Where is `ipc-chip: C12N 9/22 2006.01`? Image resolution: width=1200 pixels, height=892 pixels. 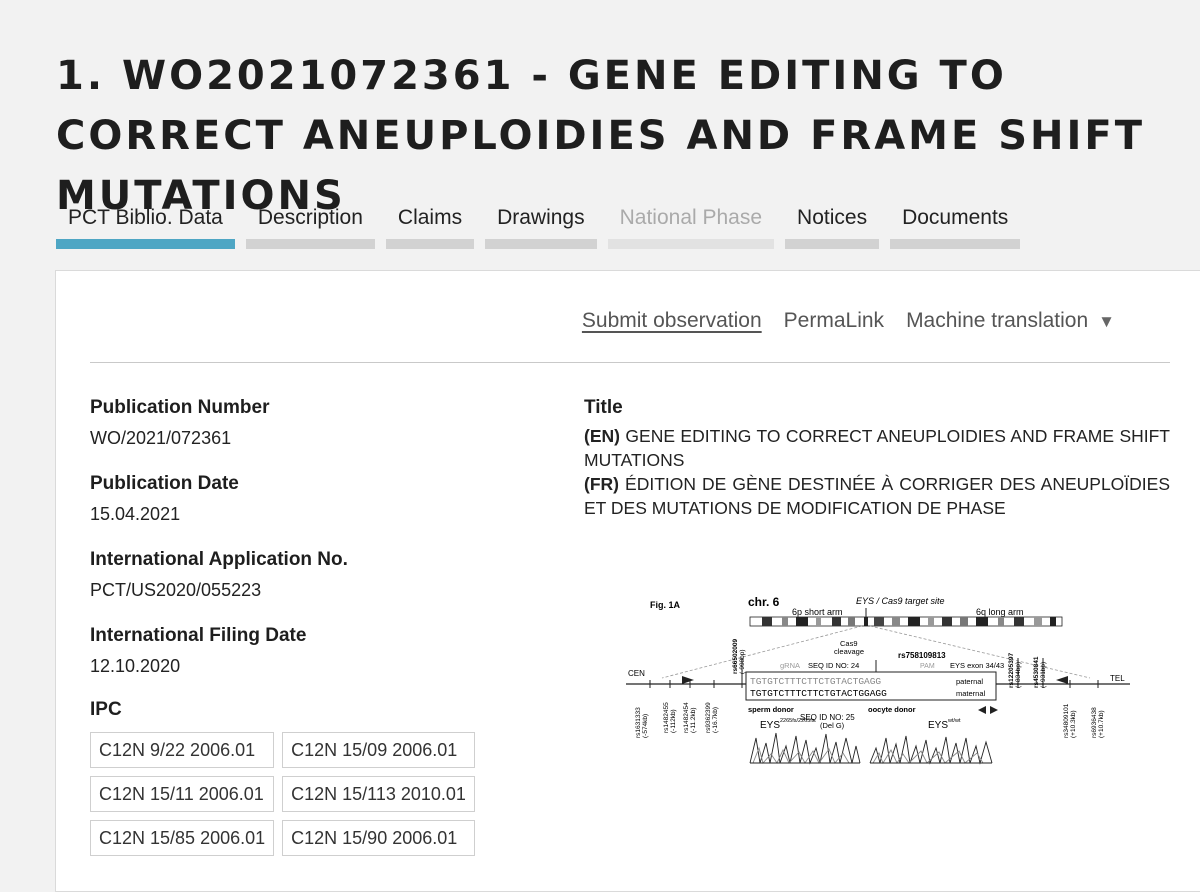
ipc-chip: C12N 9/22 2006.01 is located at coordinates (182, 750).